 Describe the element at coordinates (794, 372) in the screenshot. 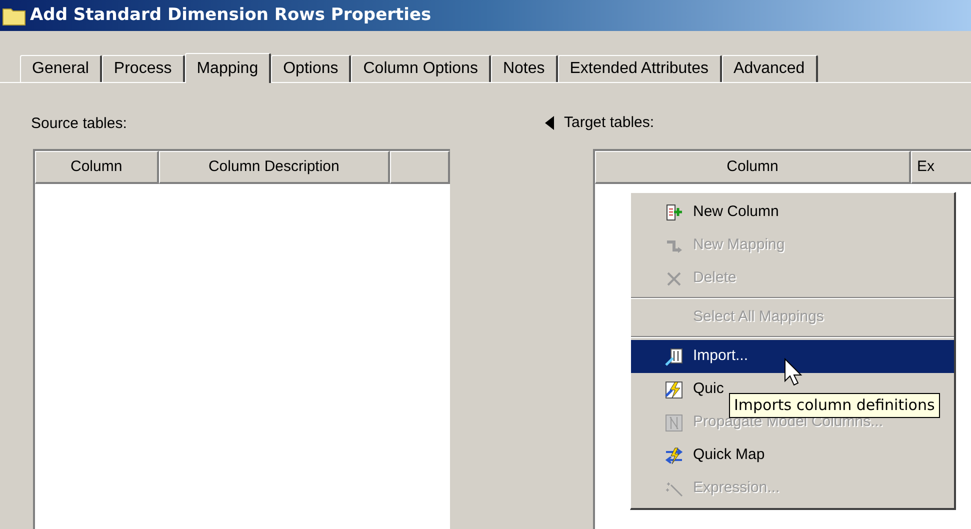

I see `cursor-icon` at that location.